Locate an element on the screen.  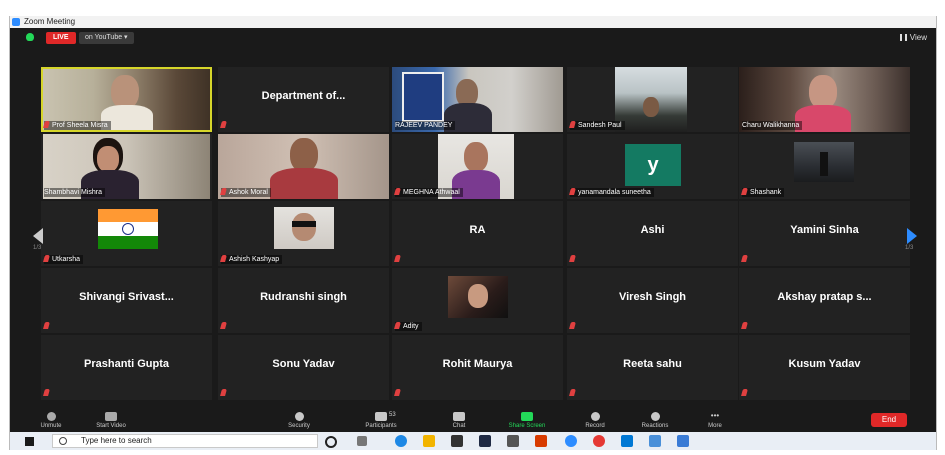
participant-tile: RA is located at coordinates (477, 233).